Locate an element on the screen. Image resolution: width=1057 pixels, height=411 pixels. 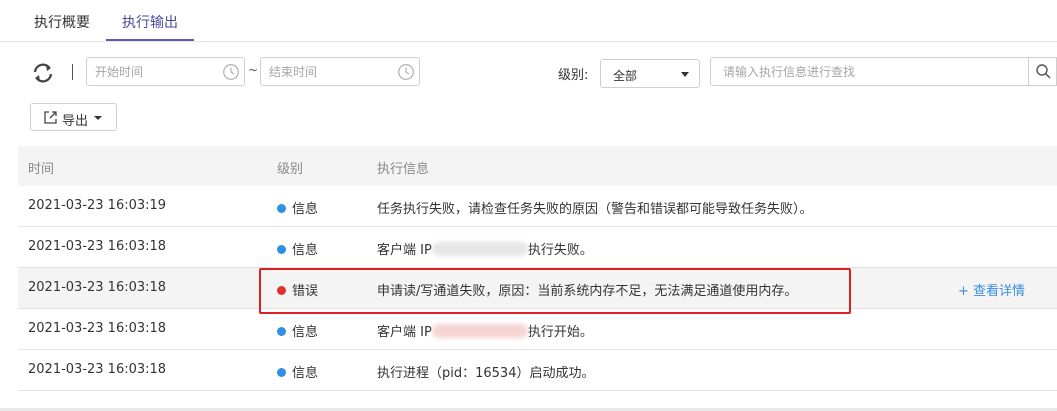
table-row: 2021-03-23 16:03:18 信息 客户端 IP 执行开始。 is located at coordinates (537, 329).